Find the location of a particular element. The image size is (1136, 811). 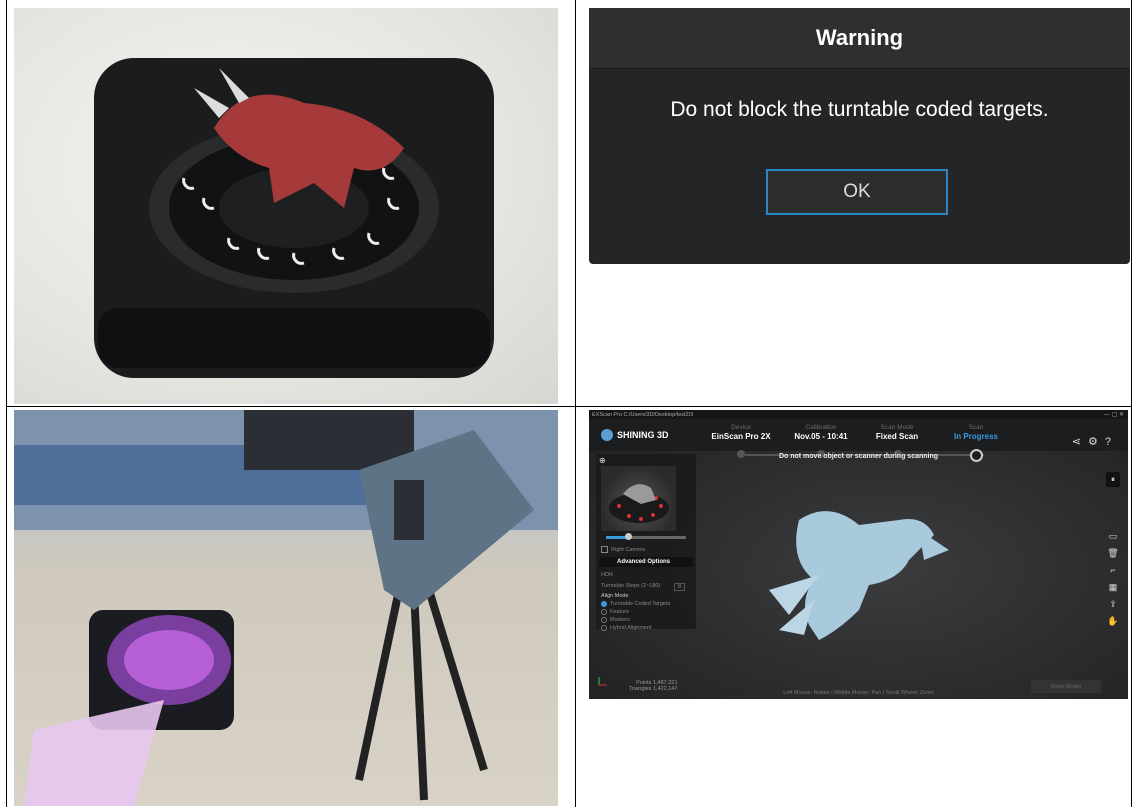

crop-icon: ⌐ is located at coordinates (1113, 571).